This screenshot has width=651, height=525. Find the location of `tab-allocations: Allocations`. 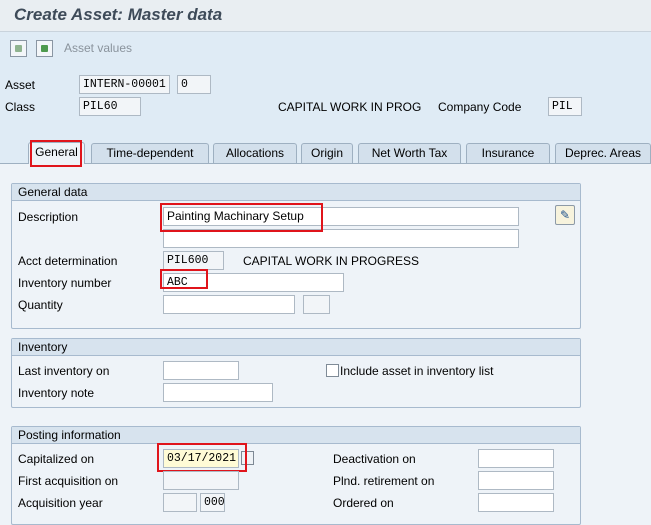

tab-allocations: Allocations is located at coordinates (255, 153).